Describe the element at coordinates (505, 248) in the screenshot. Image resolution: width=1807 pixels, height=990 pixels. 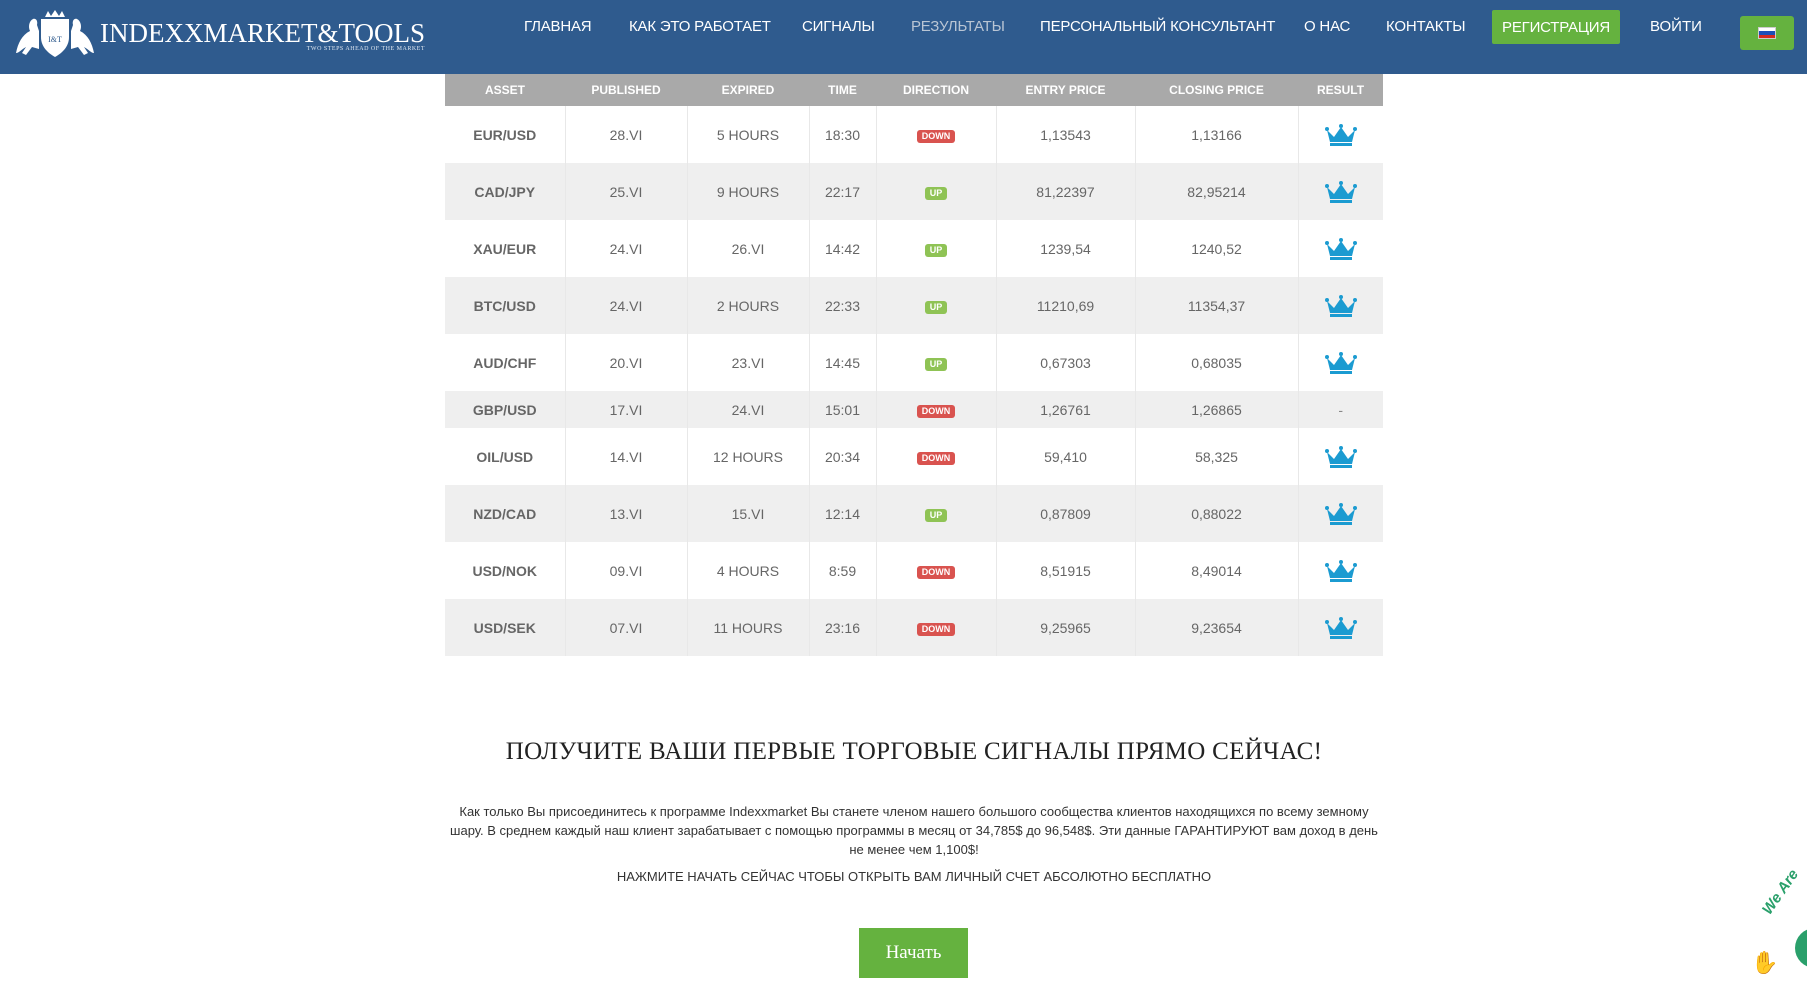
I see `cell-asset: XAU/EUR` at that location.